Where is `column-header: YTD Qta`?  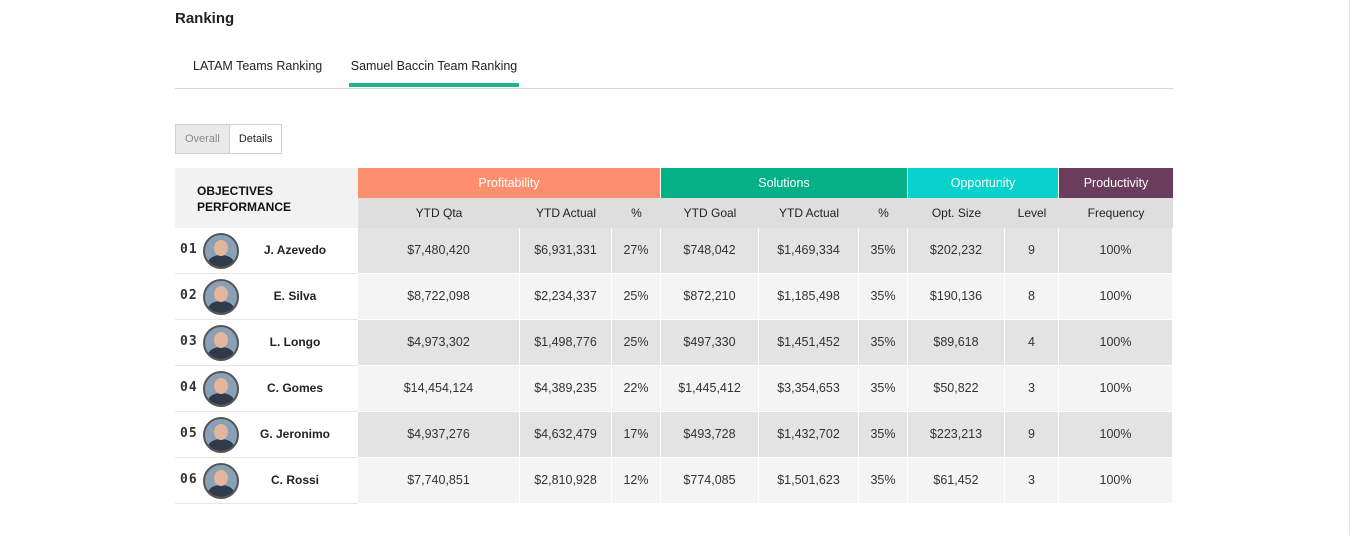
column-header: YTD Qta is located at coordinates (439, 213).